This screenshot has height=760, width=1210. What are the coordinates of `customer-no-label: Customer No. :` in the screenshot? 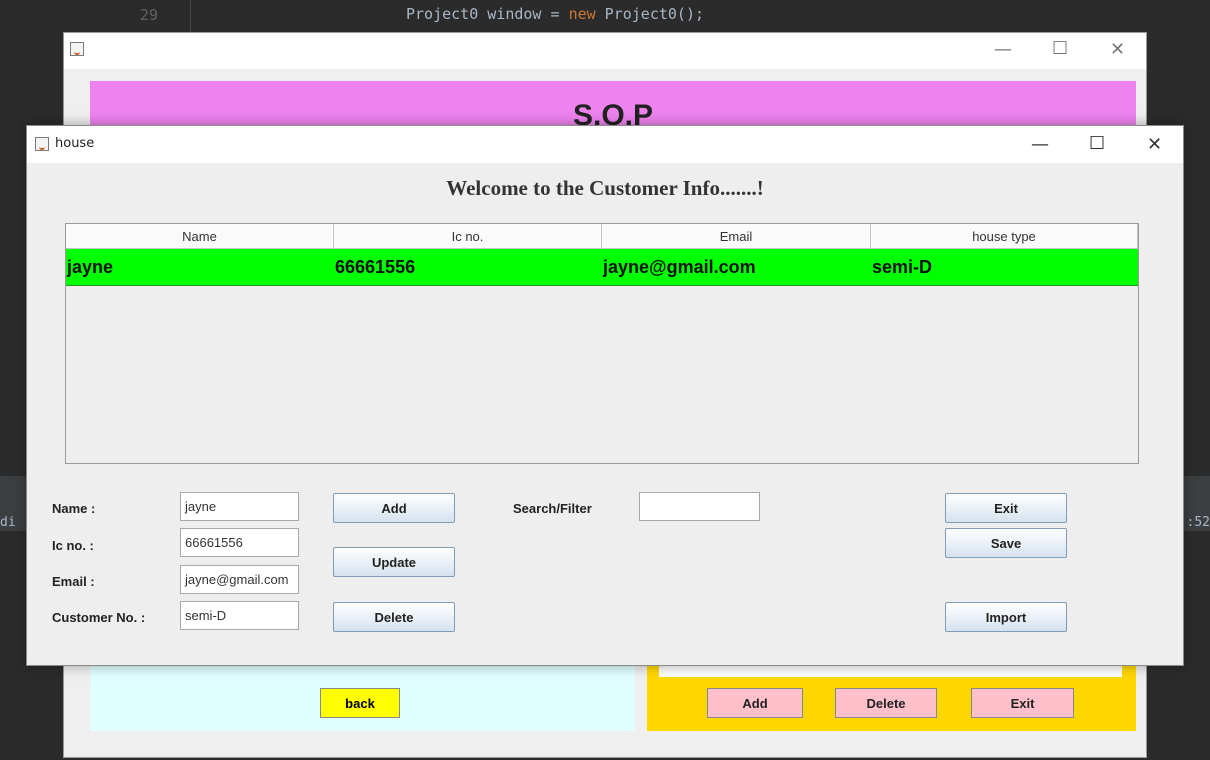 It's located at (99, 617).